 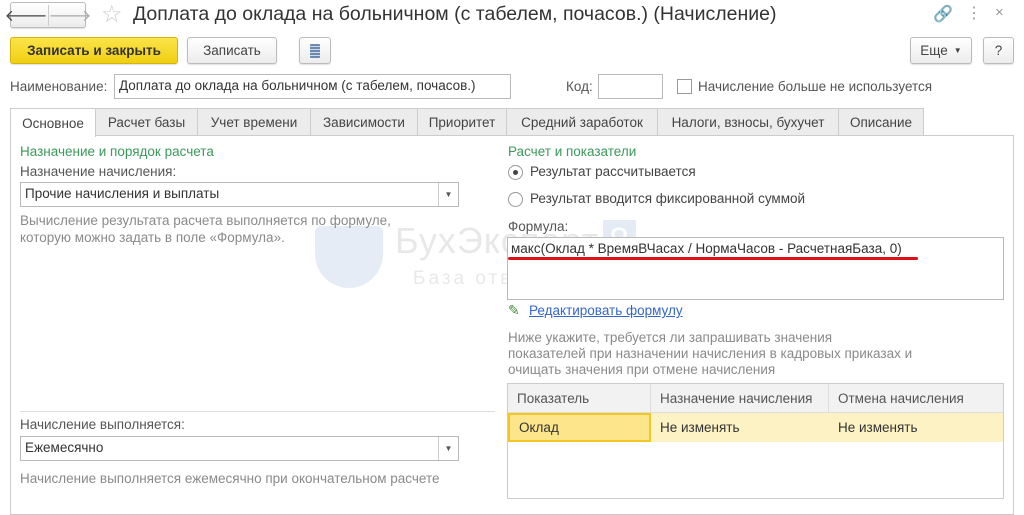 I want to click on table-row: Оклад Не изменять Не изменять, so click(x=755, y=427).